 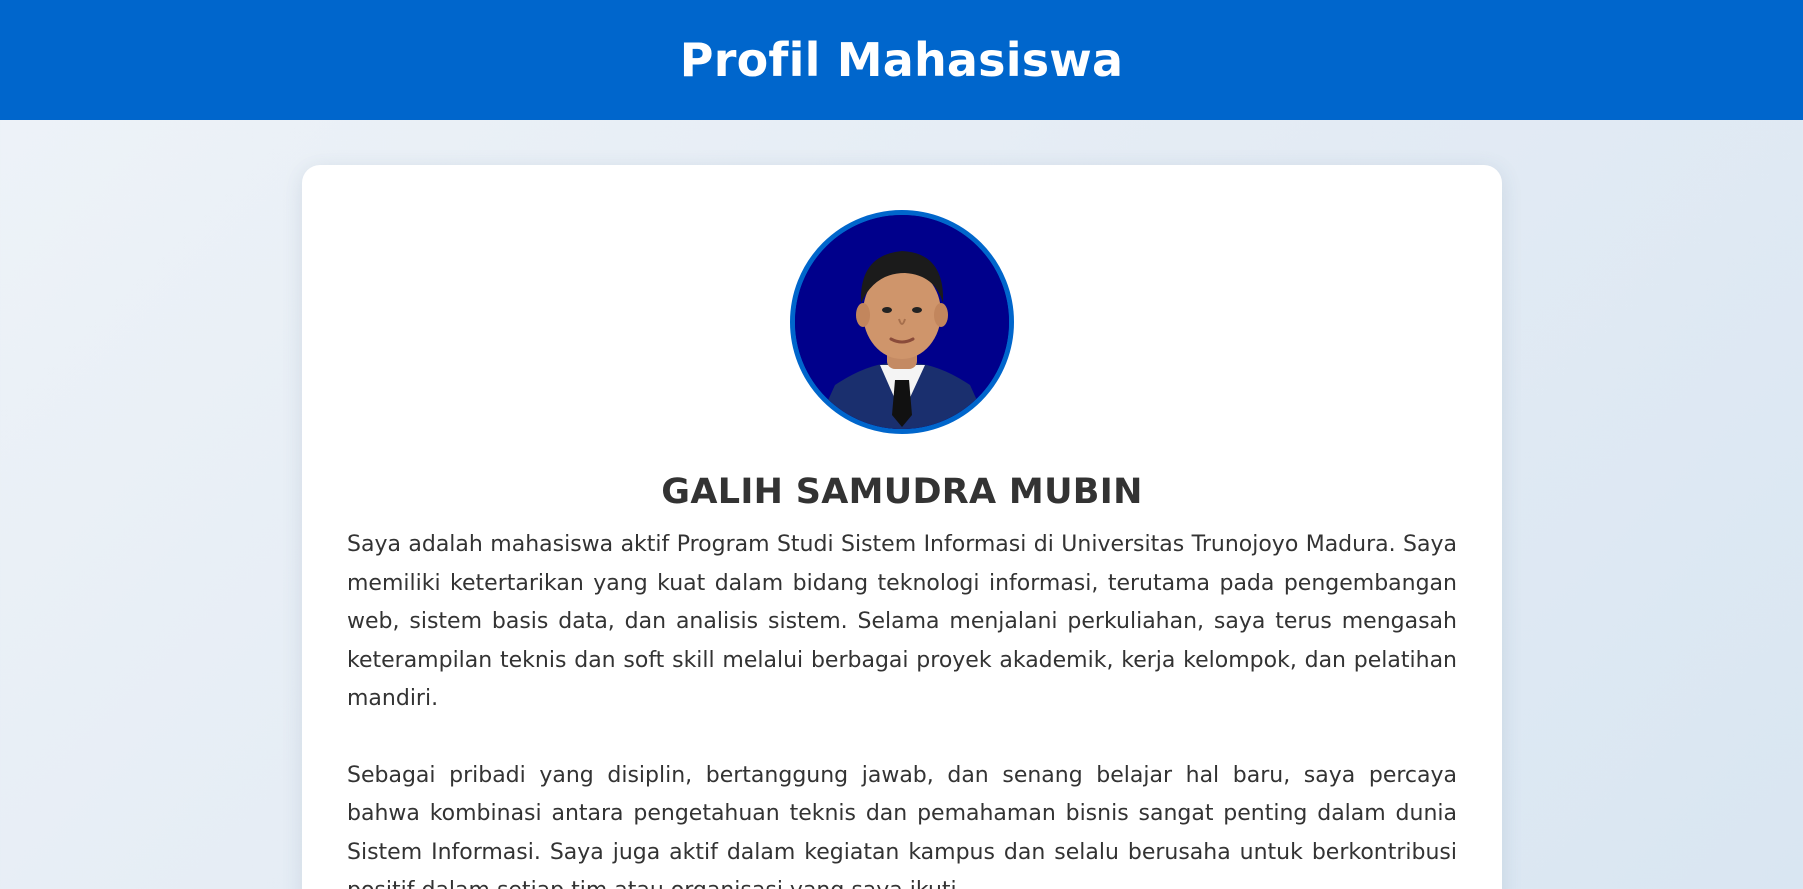 I want to click on student-portrait-icon, so click(x=902, y=322).